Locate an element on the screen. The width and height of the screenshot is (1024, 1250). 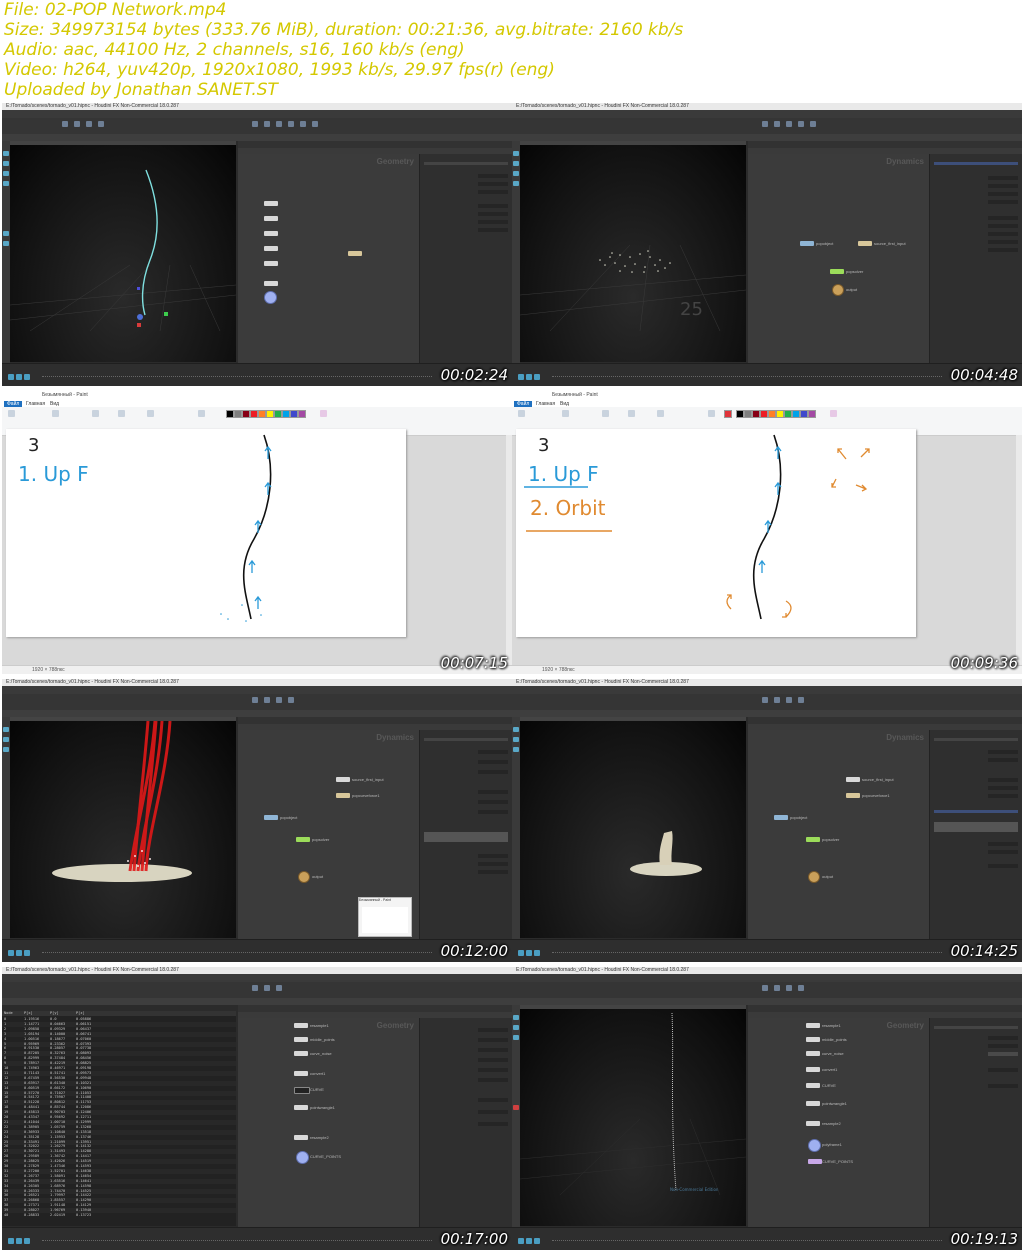
network-path-bar is located at coordinates (375, 1008).